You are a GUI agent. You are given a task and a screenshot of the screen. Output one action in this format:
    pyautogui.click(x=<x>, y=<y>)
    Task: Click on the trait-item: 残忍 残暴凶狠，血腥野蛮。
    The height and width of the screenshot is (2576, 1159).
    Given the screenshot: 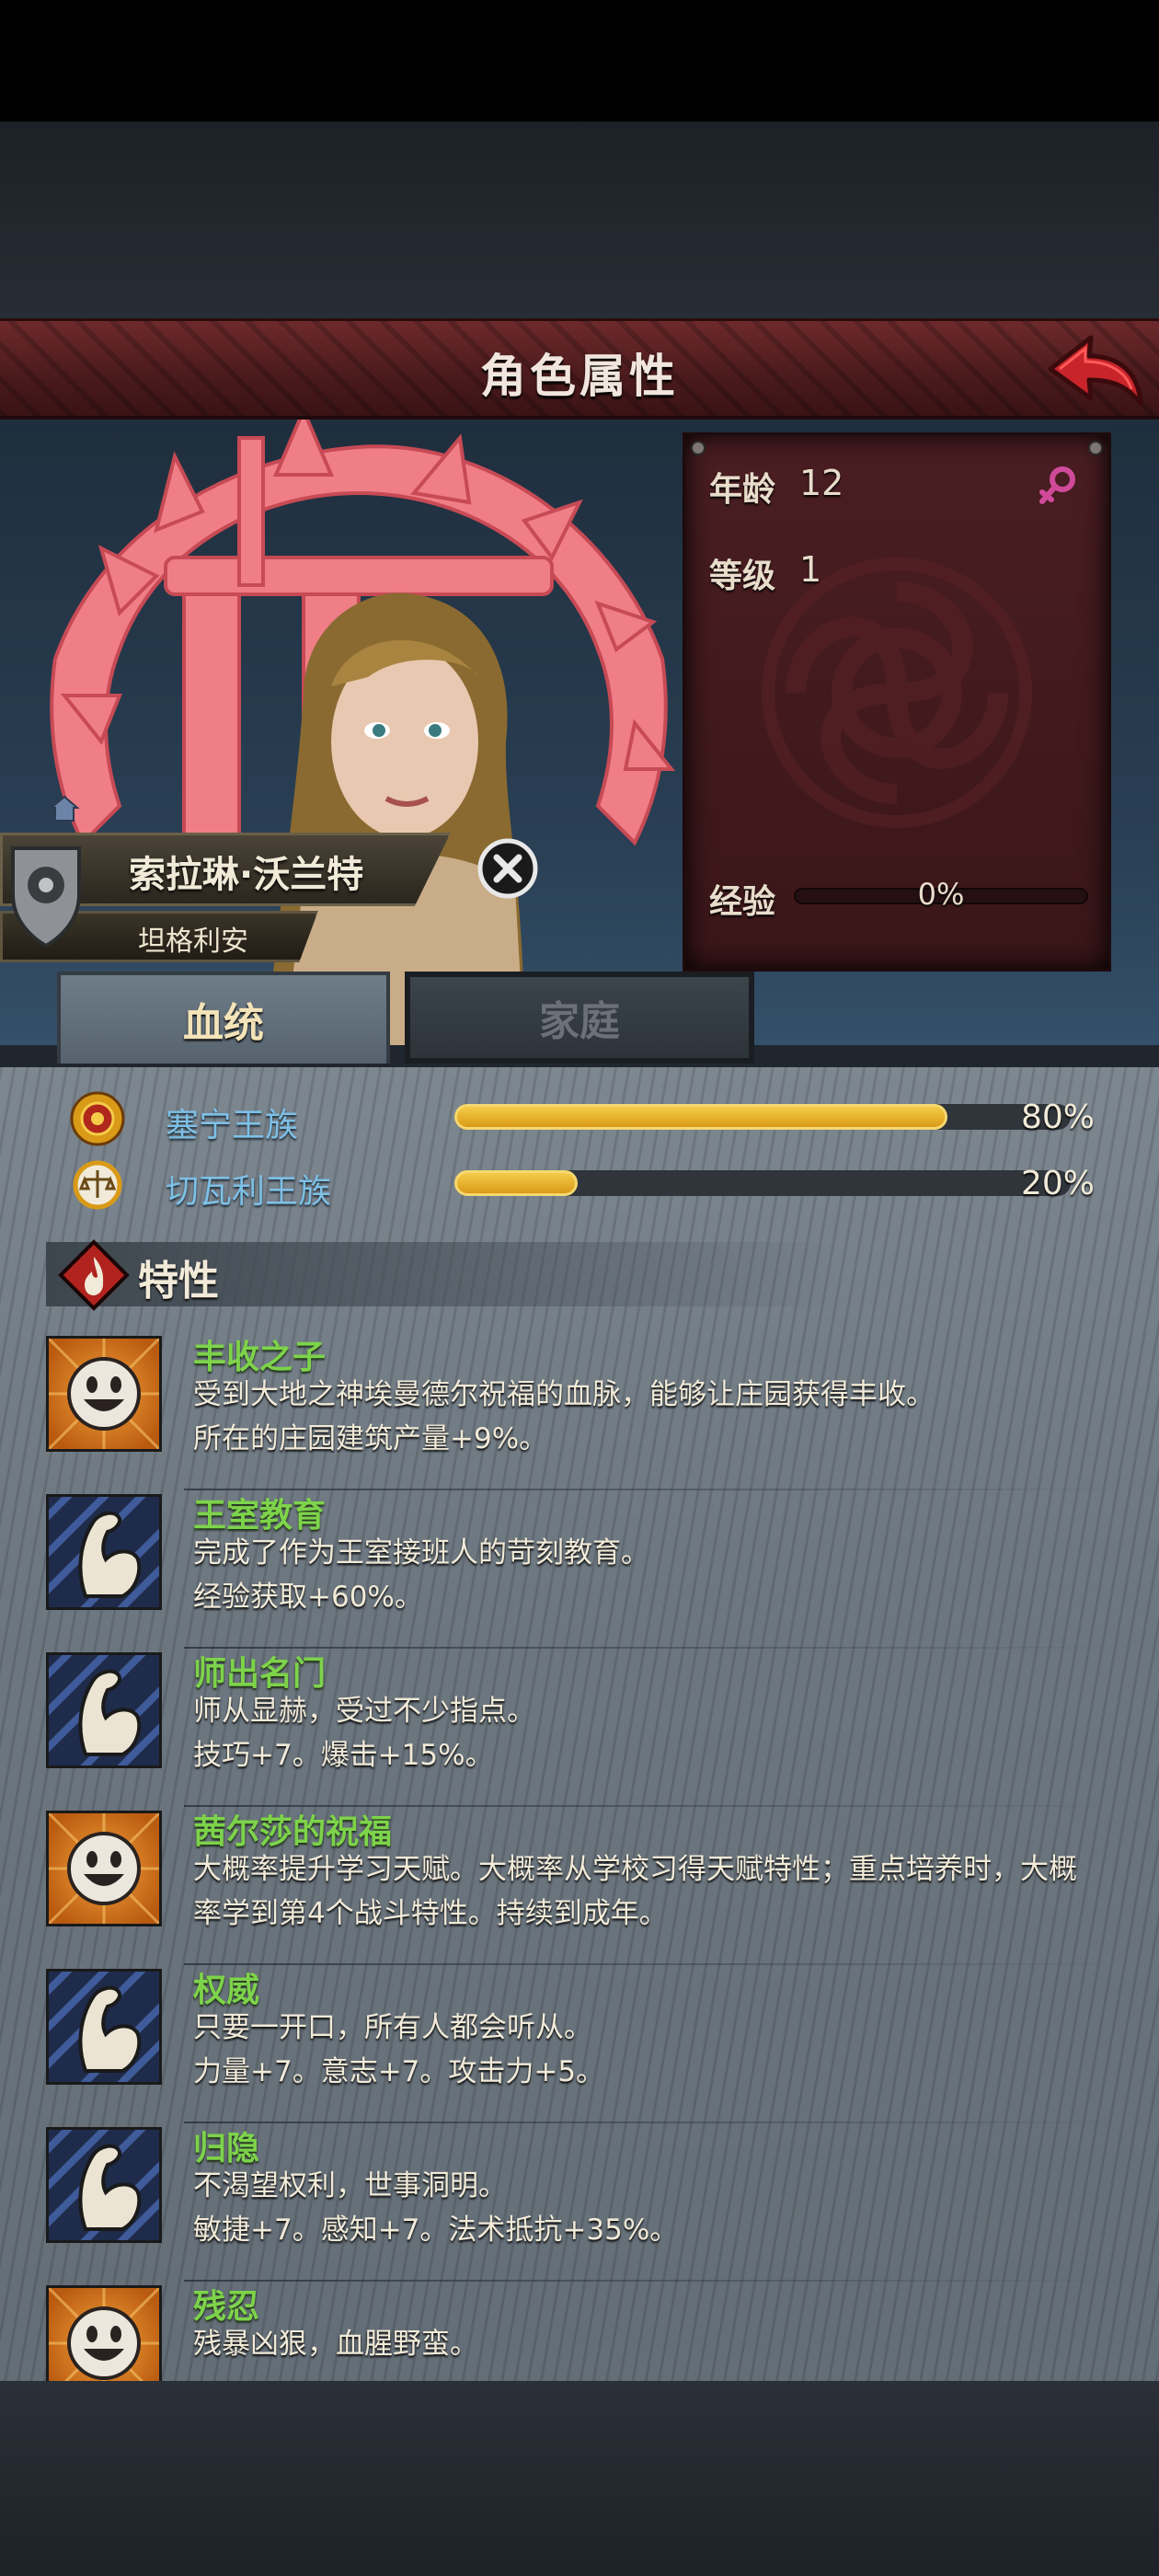 What is the action you would take?
    pyautogui.click(x=588, y=2333)
    